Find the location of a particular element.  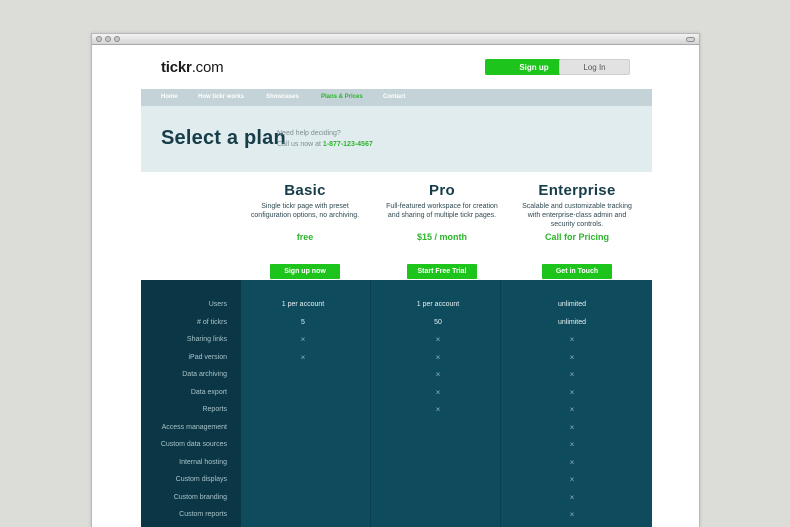

plan-name: Basic is located at coordinates (305, 190).